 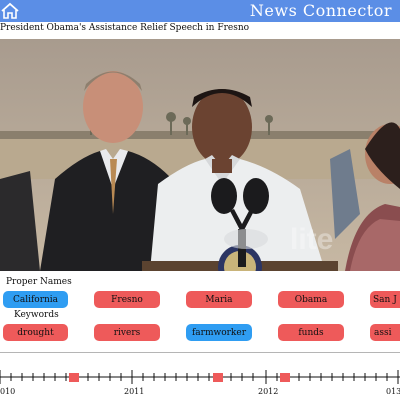 I want to click on proper-names-label: Proper Names, so click(x=39, y=282).